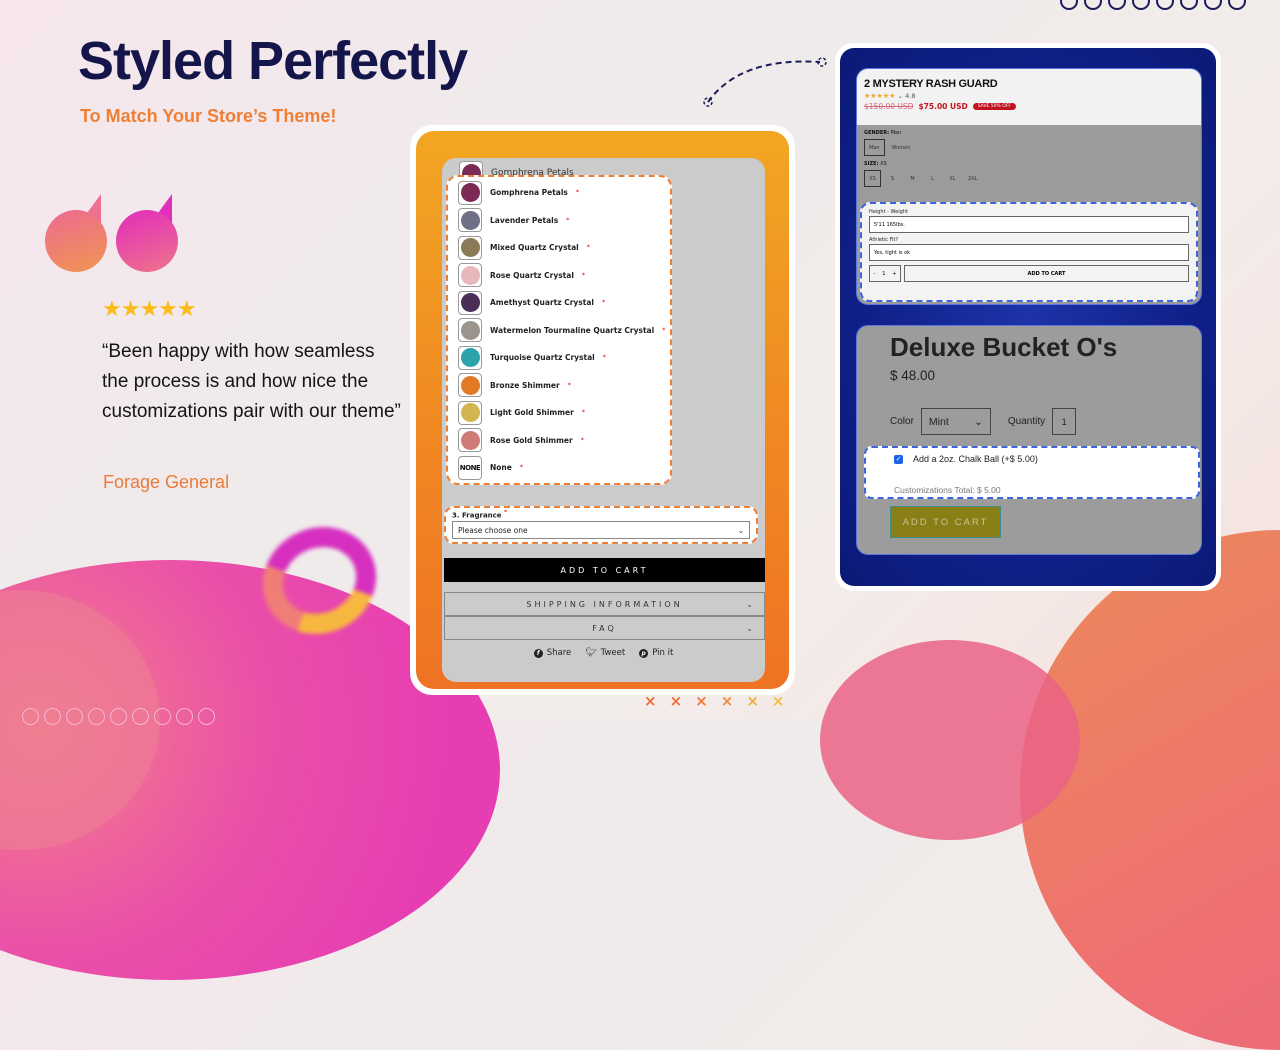  I want to click on customizations-total: Customizations Total: $ 5.00, so click(947, 490).